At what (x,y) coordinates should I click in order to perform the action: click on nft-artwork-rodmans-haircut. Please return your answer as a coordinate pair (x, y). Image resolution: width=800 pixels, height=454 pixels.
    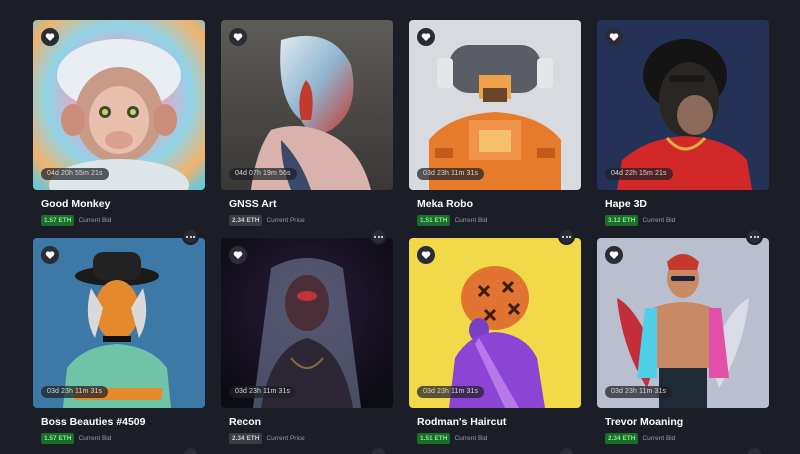
    Looking at the image, I should click on (495, 323).